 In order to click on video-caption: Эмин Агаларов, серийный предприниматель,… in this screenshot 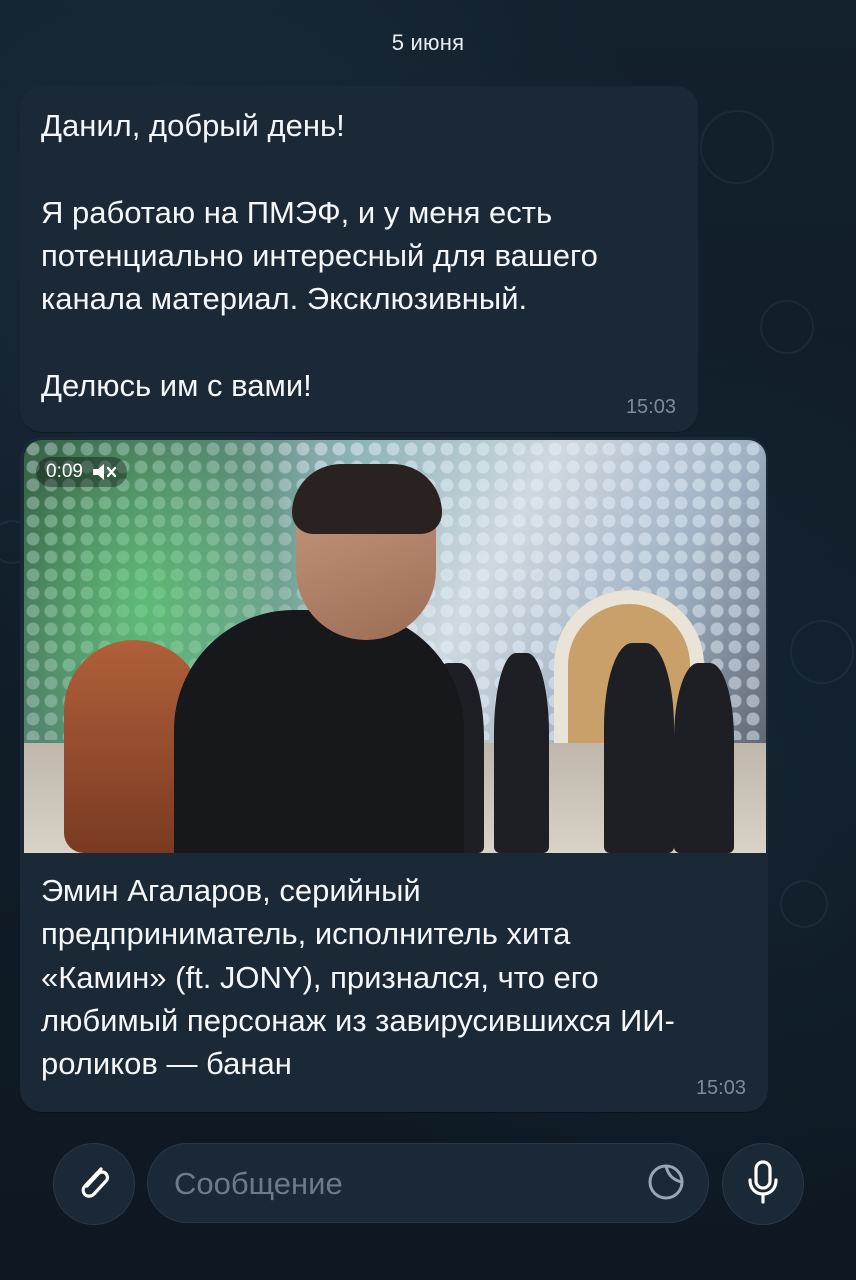, I will do `click(358, 977)`.